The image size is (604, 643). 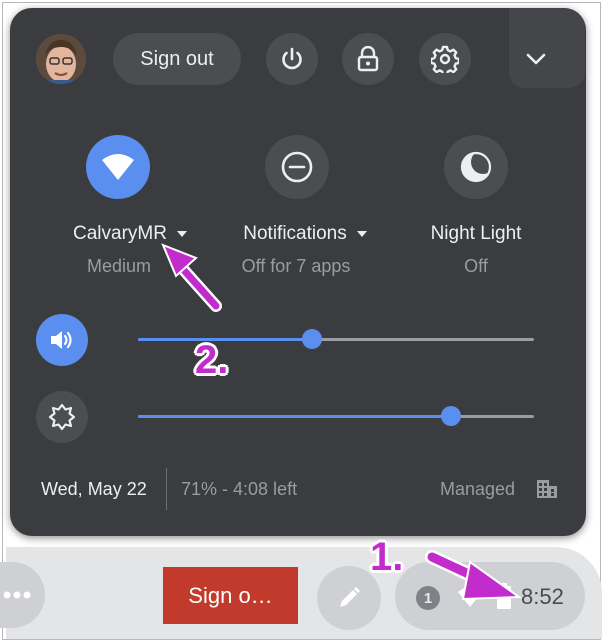 What do you see at coordinates (387, 557) in the screenshot?
I see `annotation-label-1: 1.` at bounding box center [387, 557].